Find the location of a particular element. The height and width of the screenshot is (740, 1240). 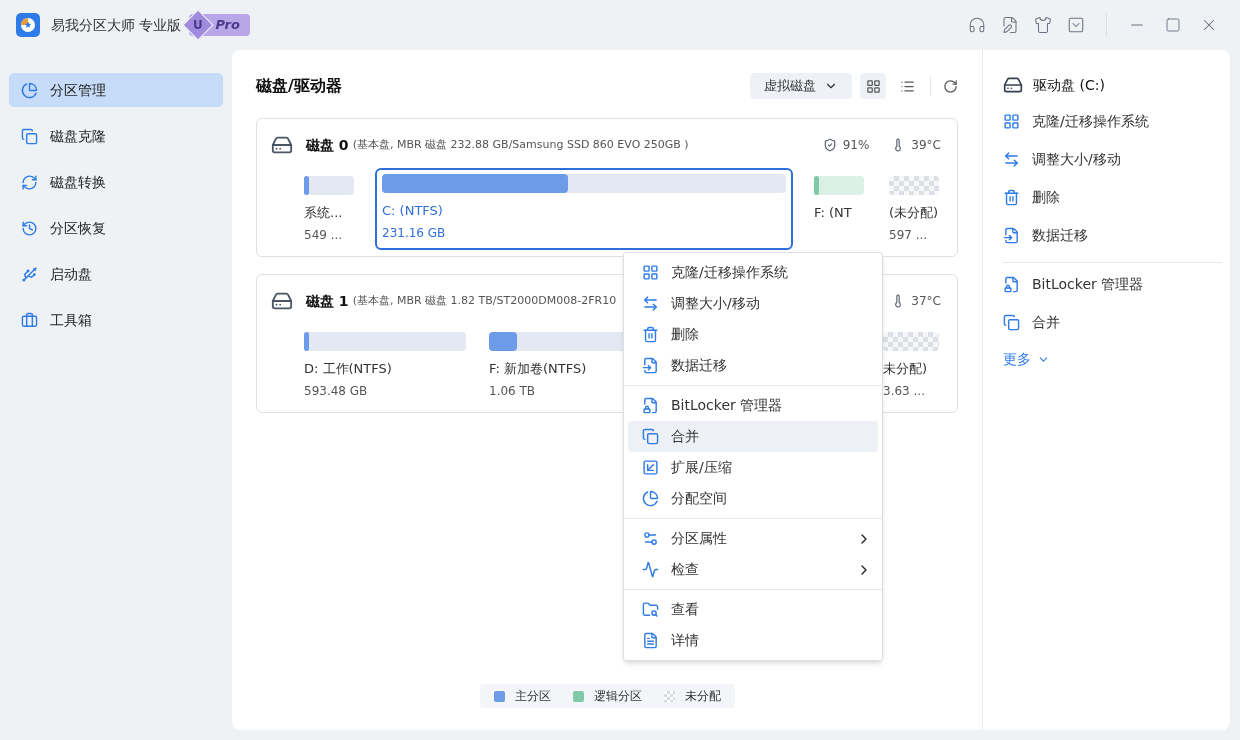

menu-item: 调整大小/移动 is located at coordinates (753, 303).